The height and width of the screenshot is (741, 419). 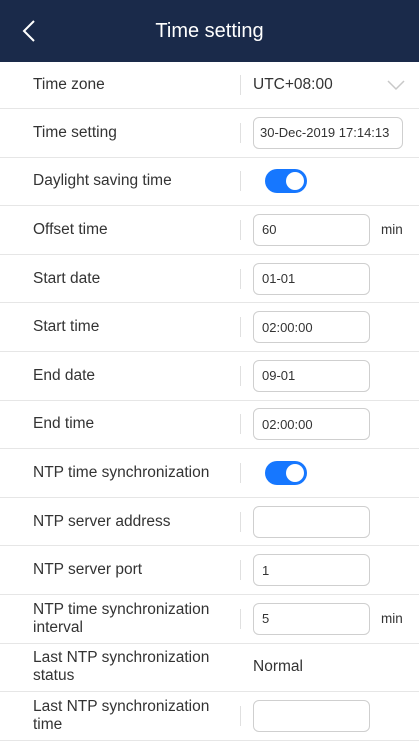 What do you see at coordinates (64, 424) in the screenshot?
I see `end-time-label: End time` at bounding box center [64, 424].